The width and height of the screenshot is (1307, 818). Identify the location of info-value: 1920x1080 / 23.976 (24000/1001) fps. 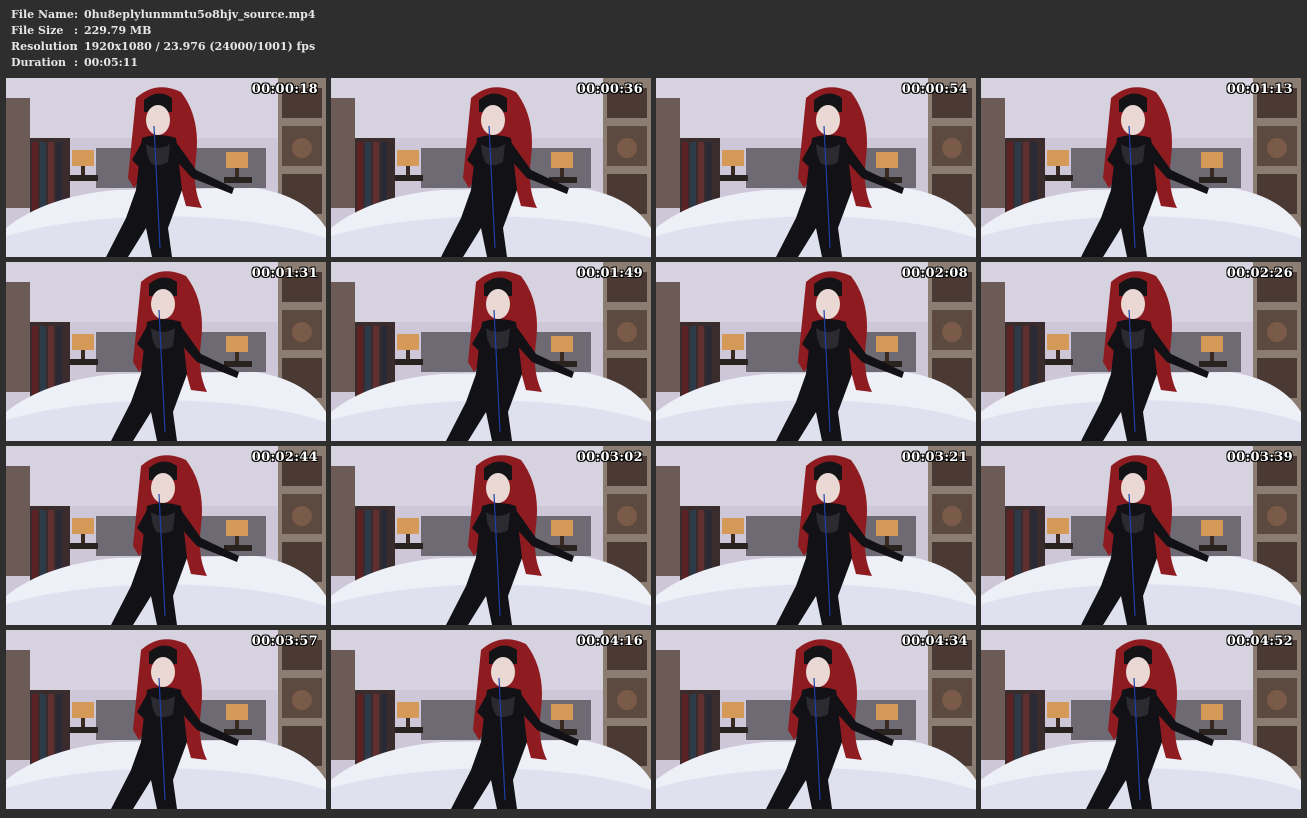
(200, 46).